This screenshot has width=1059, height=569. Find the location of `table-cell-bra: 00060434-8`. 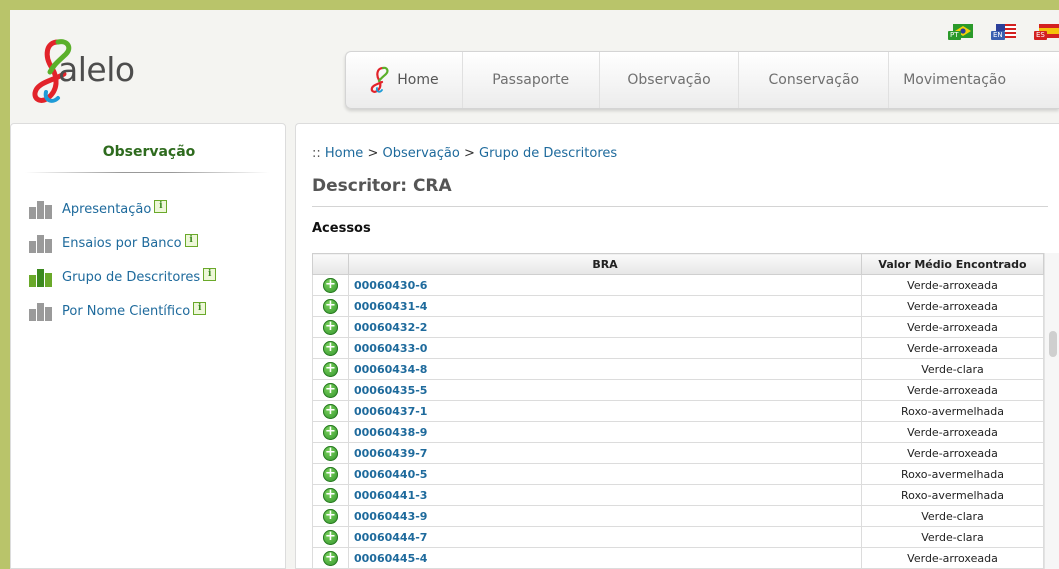

table-cell-bra: 00060434-8 is located at coordinates (605, 369).